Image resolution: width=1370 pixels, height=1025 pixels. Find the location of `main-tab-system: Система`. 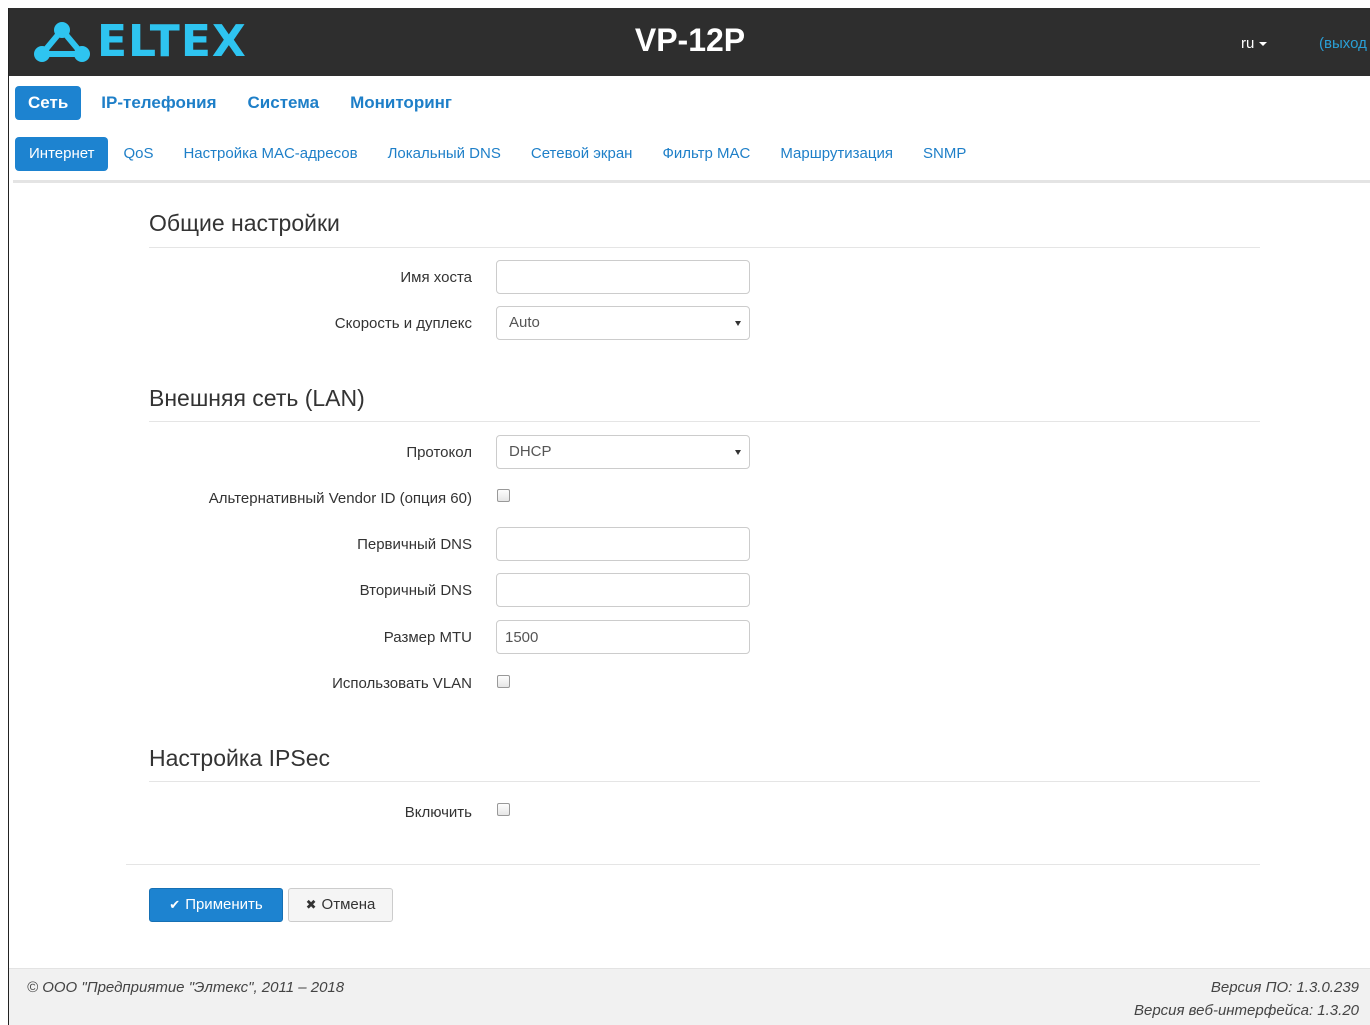

main-tab-system: Система is located at coordinates (284, 103).